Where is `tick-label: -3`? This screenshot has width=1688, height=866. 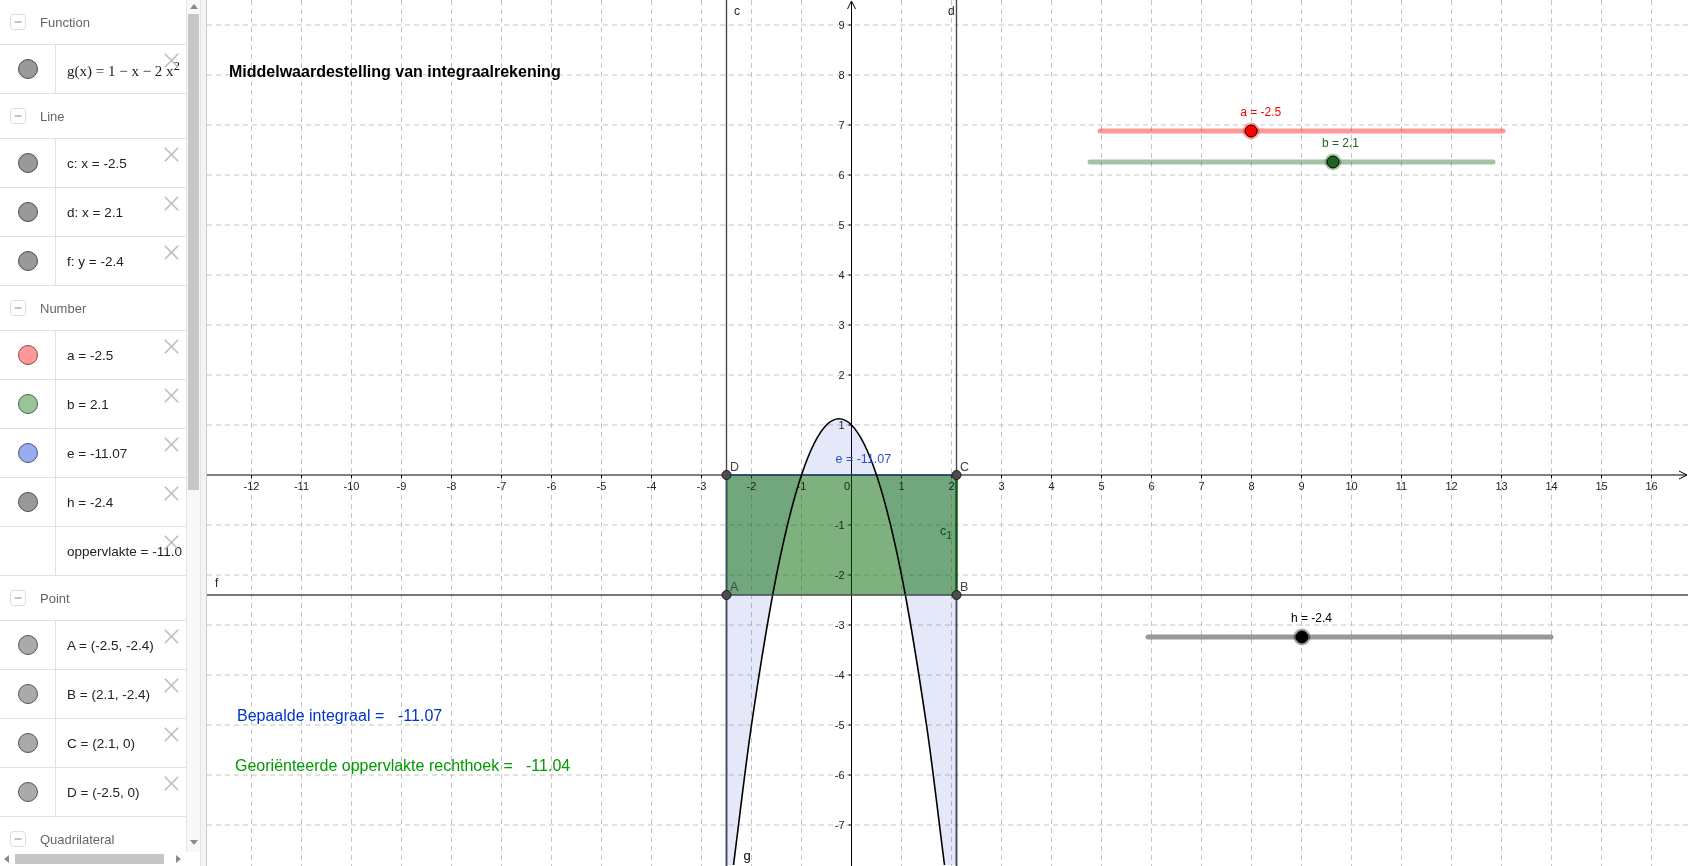
tick-label: -3 is located at coordinates (839, 625).